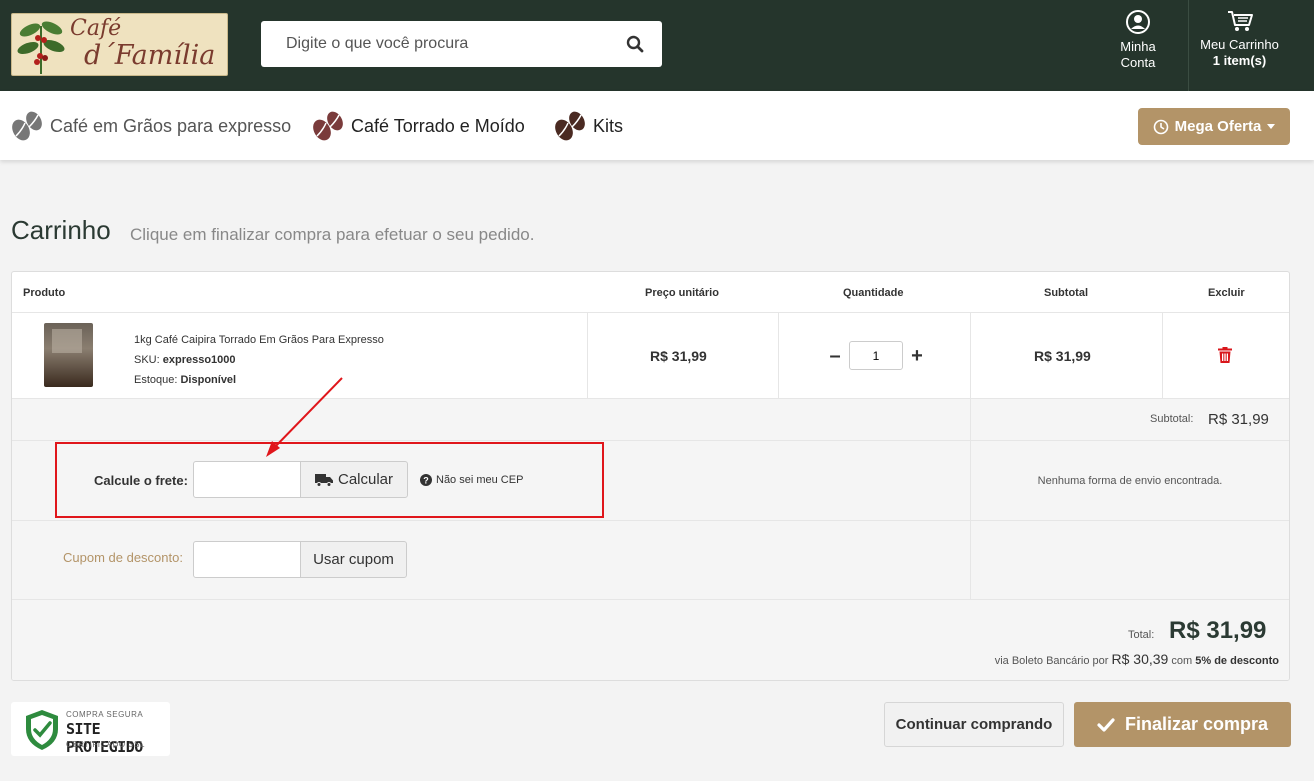 The width and height of the screenshot is (1314, 781). I want to click on category-torrado-moido: Café Torrado e Moído, so click(418, 126).